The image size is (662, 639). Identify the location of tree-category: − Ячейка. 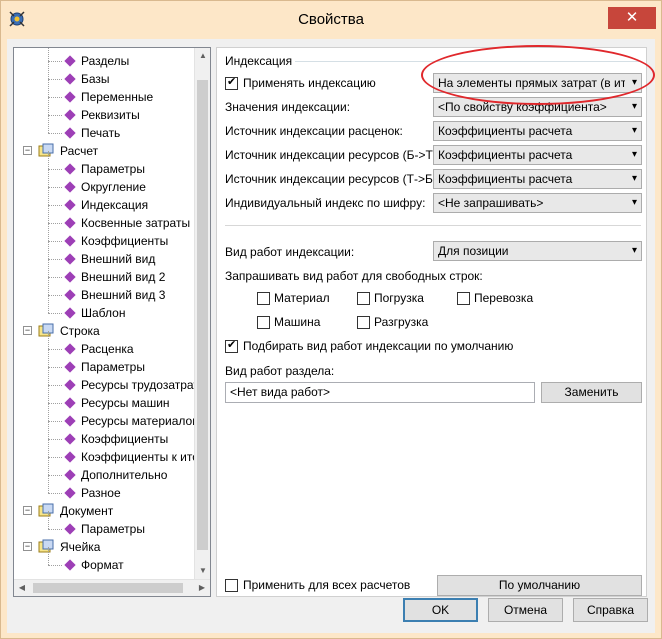
(104, 547).